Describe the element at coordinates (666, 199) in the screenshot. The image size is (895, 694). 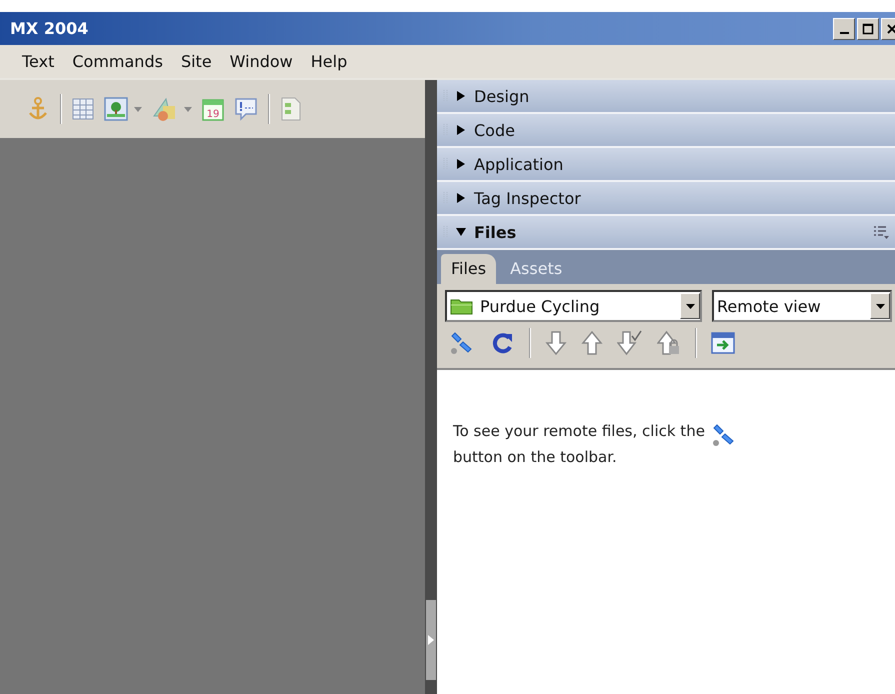
I see `panel-header: Tag Inspector` at that location.